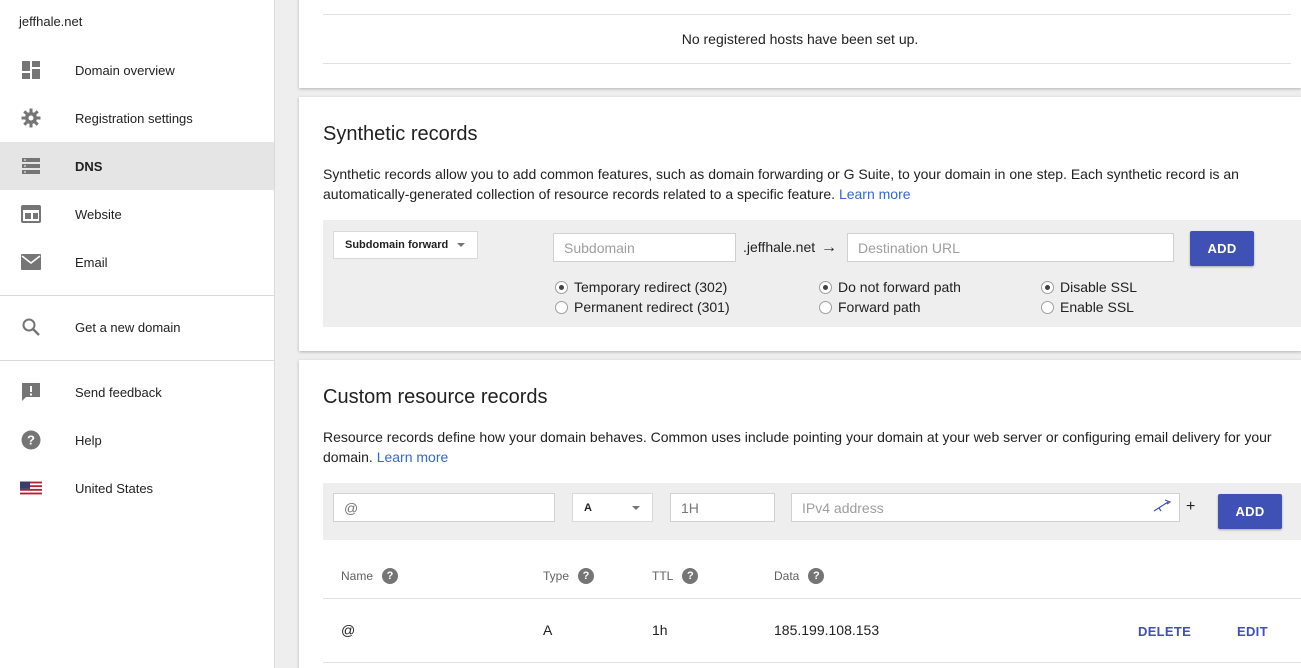 Image resolution: width=1301 pixels, height=668 pixels. Describe the element at coordinates (548, 630) in the screenshot. I see `cell-type: A` at that location.